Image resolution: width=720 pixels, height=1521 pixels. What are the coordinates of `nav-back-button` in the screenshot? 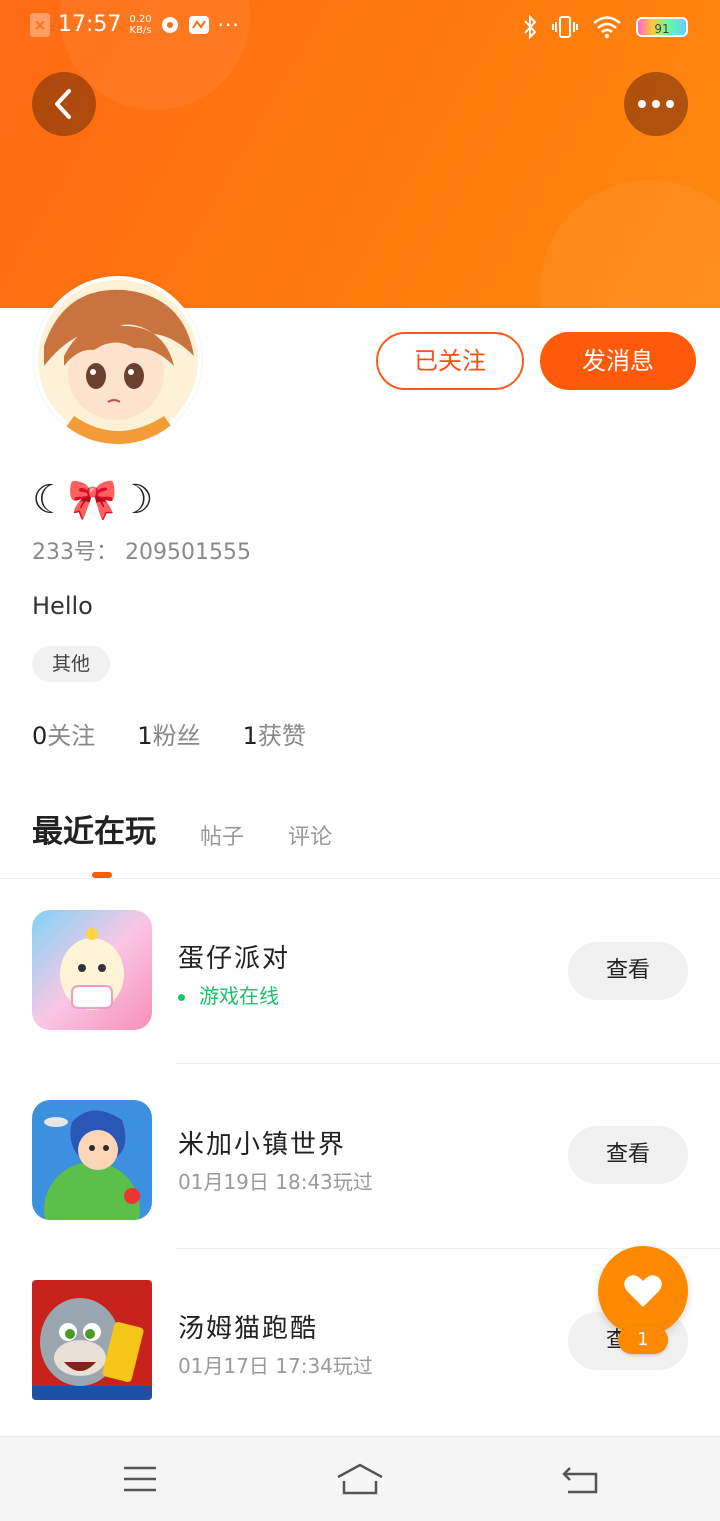 It's located at (580, 1479).